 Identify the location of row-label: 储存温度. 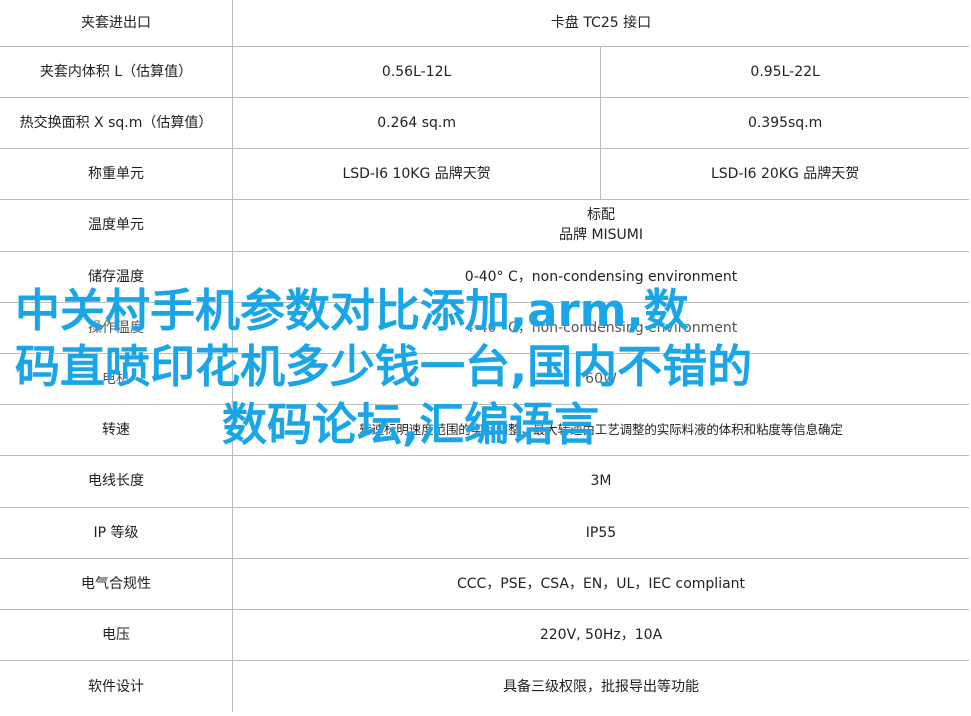
(116, 277).